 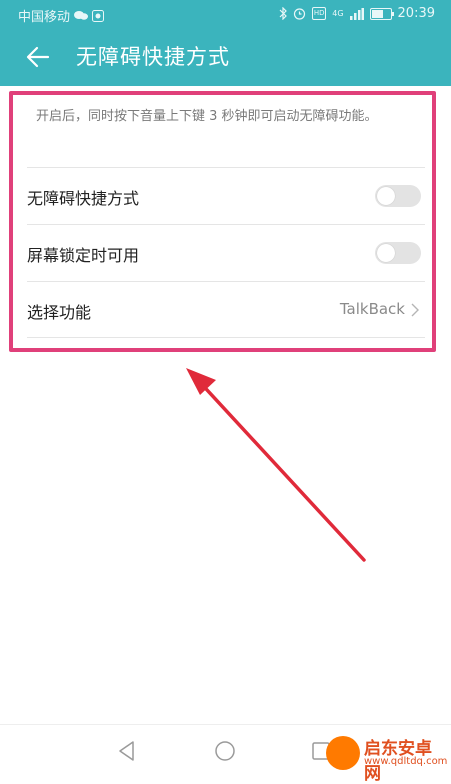 What do you see at coordinates (300, 14) in the screenshot?
I see `alarm-icon` at bounding box center [300, 14].